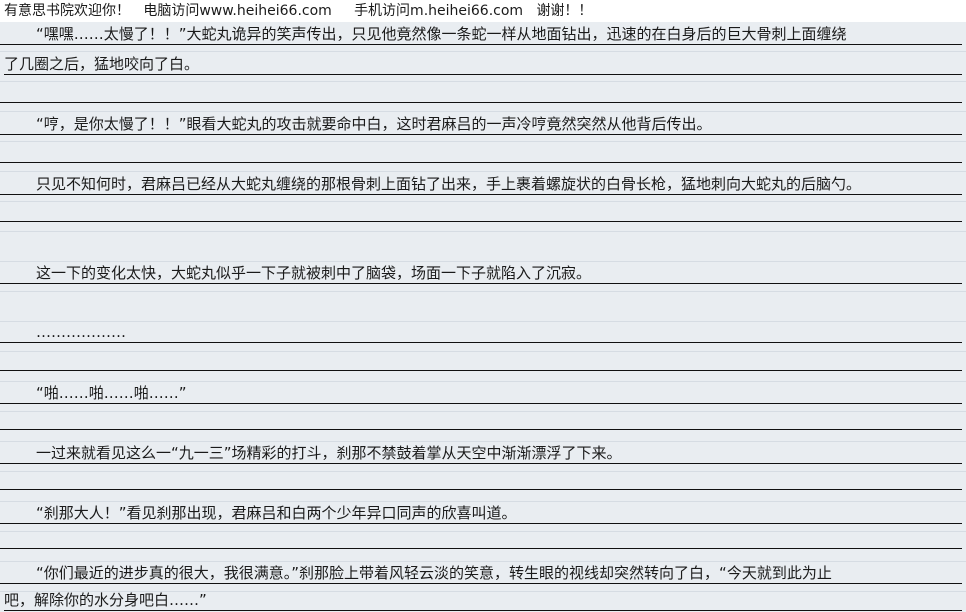  I want to click on thanks-text: 谢谢！！, so click(564, 11).